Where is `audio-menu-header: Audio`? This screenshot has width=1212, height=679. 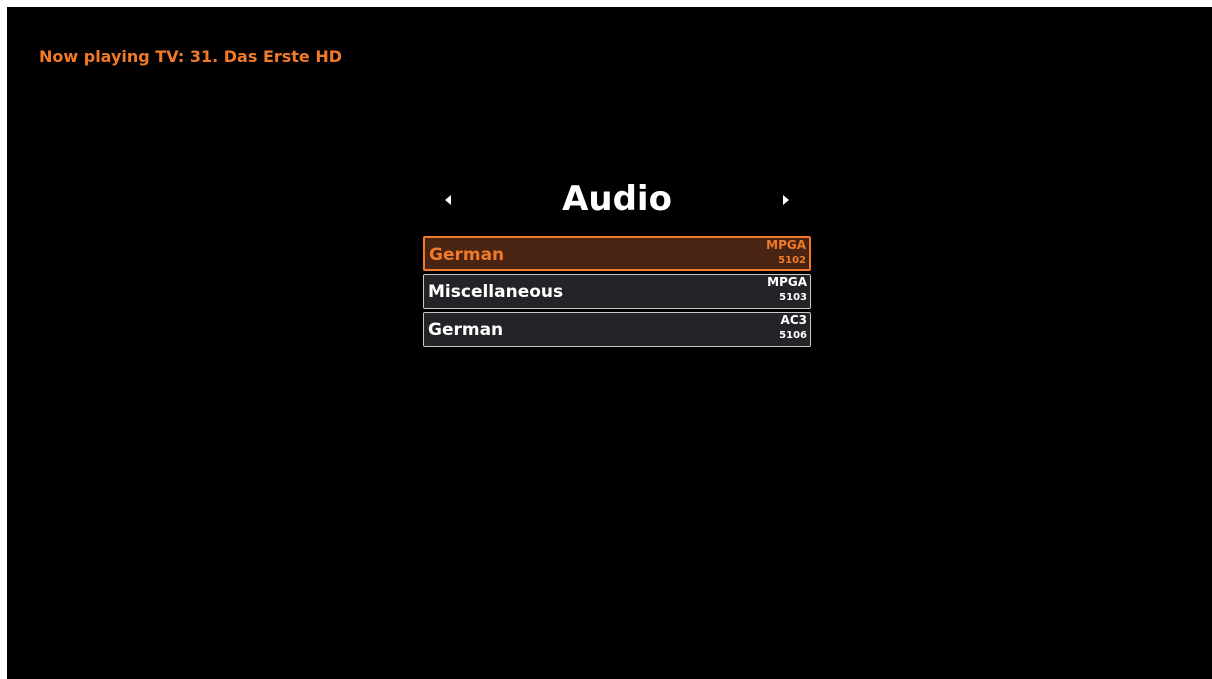
audio-menu-header: Audio is located at coordinates (617, 201).